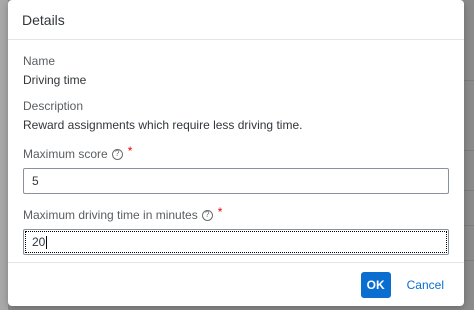 This screenshot has width=474, height=310. Describe the element at coordinates (110, 215) in the screenshot. I see `max-driving-time-label: Maximum driving time in minutes` at that location.